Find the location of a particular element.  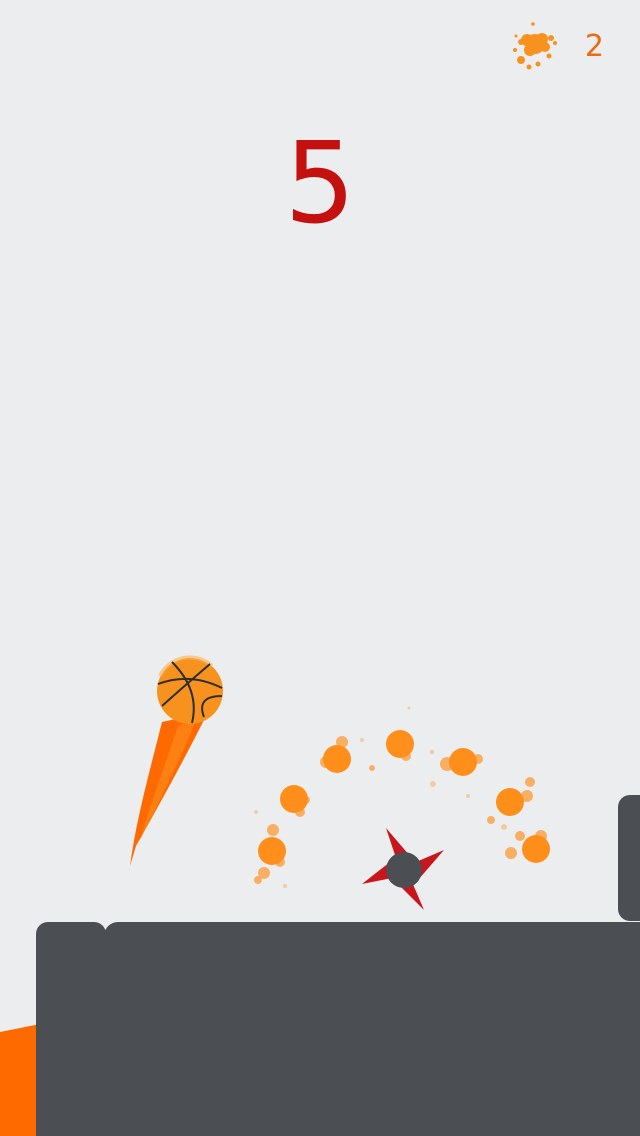

basketball-icon is located at coordinates (190, 689).